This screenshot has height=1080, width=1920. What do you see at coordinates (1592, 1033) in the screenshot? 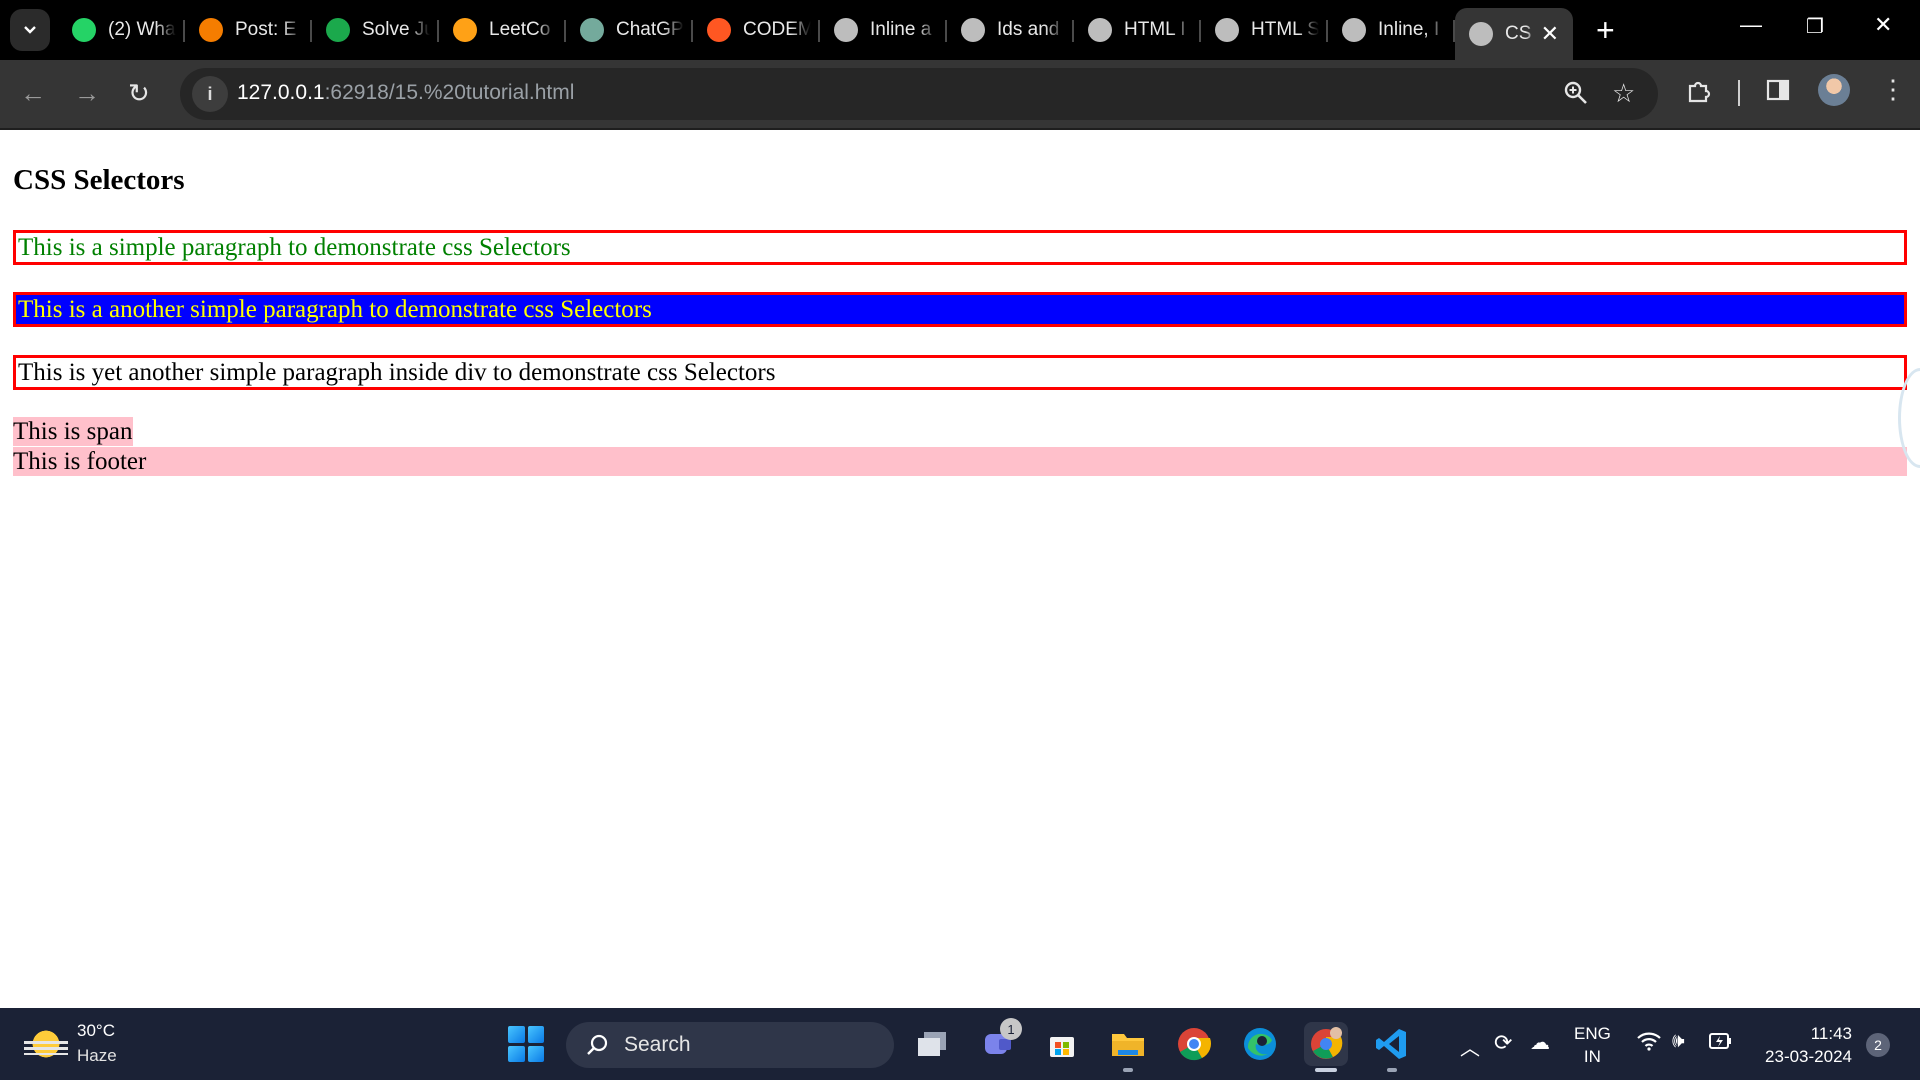
I see `language-code: ENG` at bounding box center [1592, 1033].